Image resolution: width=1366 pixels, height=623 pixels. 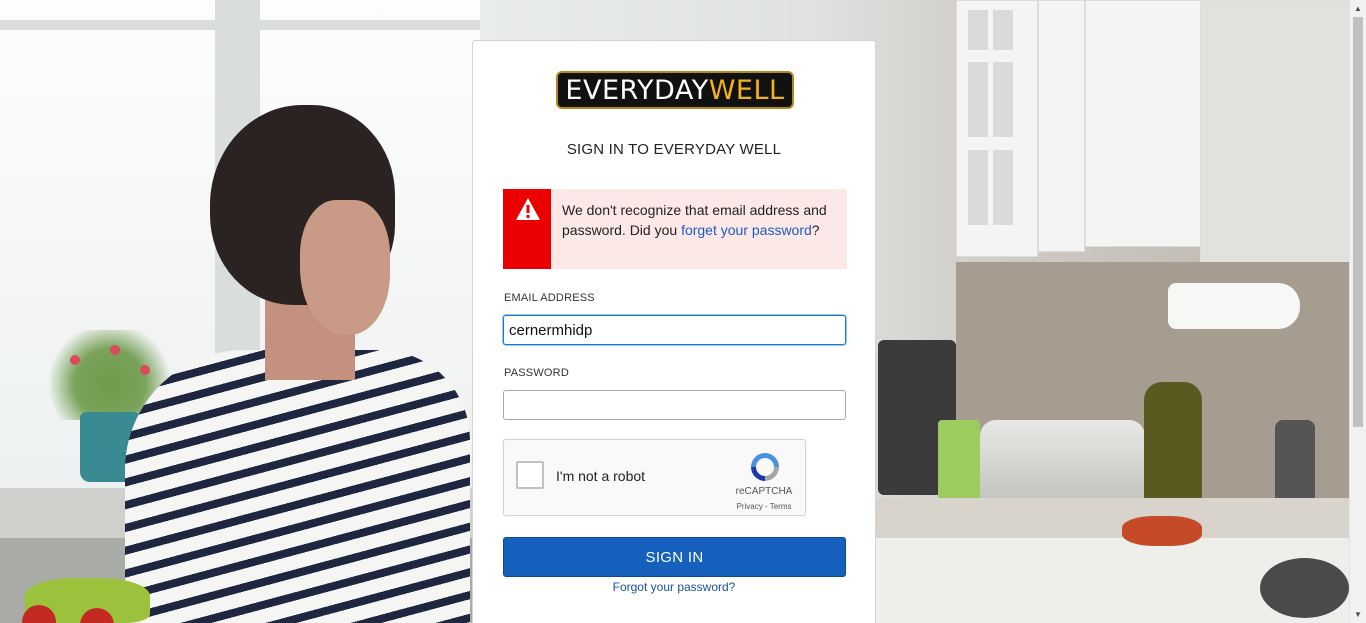 What do you see at coordinates (674, 587) in the screenshot?
I see `forgot-password-link: Forgot your password?` at bounding box center [674, 587].